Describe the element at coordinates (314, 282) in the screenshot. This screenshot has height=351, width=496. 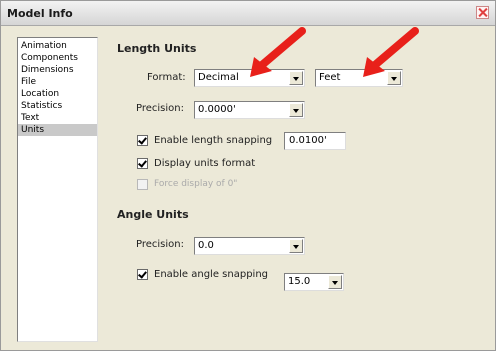
I see `angle-snapping-dropdown: 15.0` at that location.